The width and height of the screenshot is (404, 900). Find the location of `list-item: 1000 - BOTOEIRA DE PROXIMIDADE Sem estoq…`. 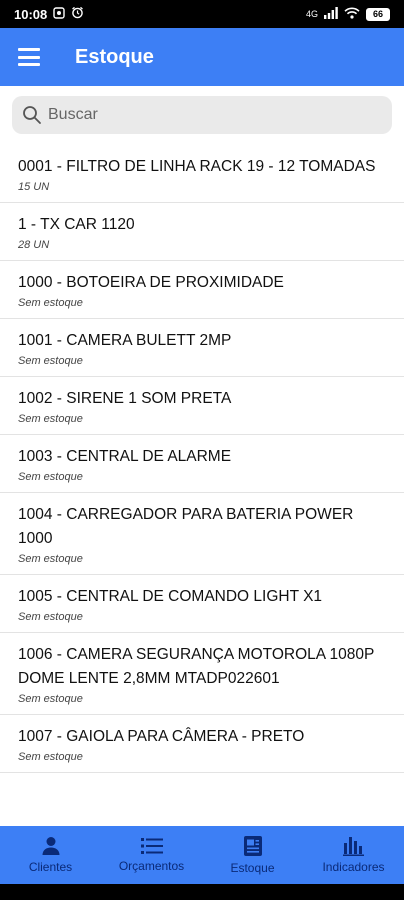

list-item: 1000 - BOTOEIRA DE PROXIMIDADE Sem estoq… is located at coordinates (202, 290).